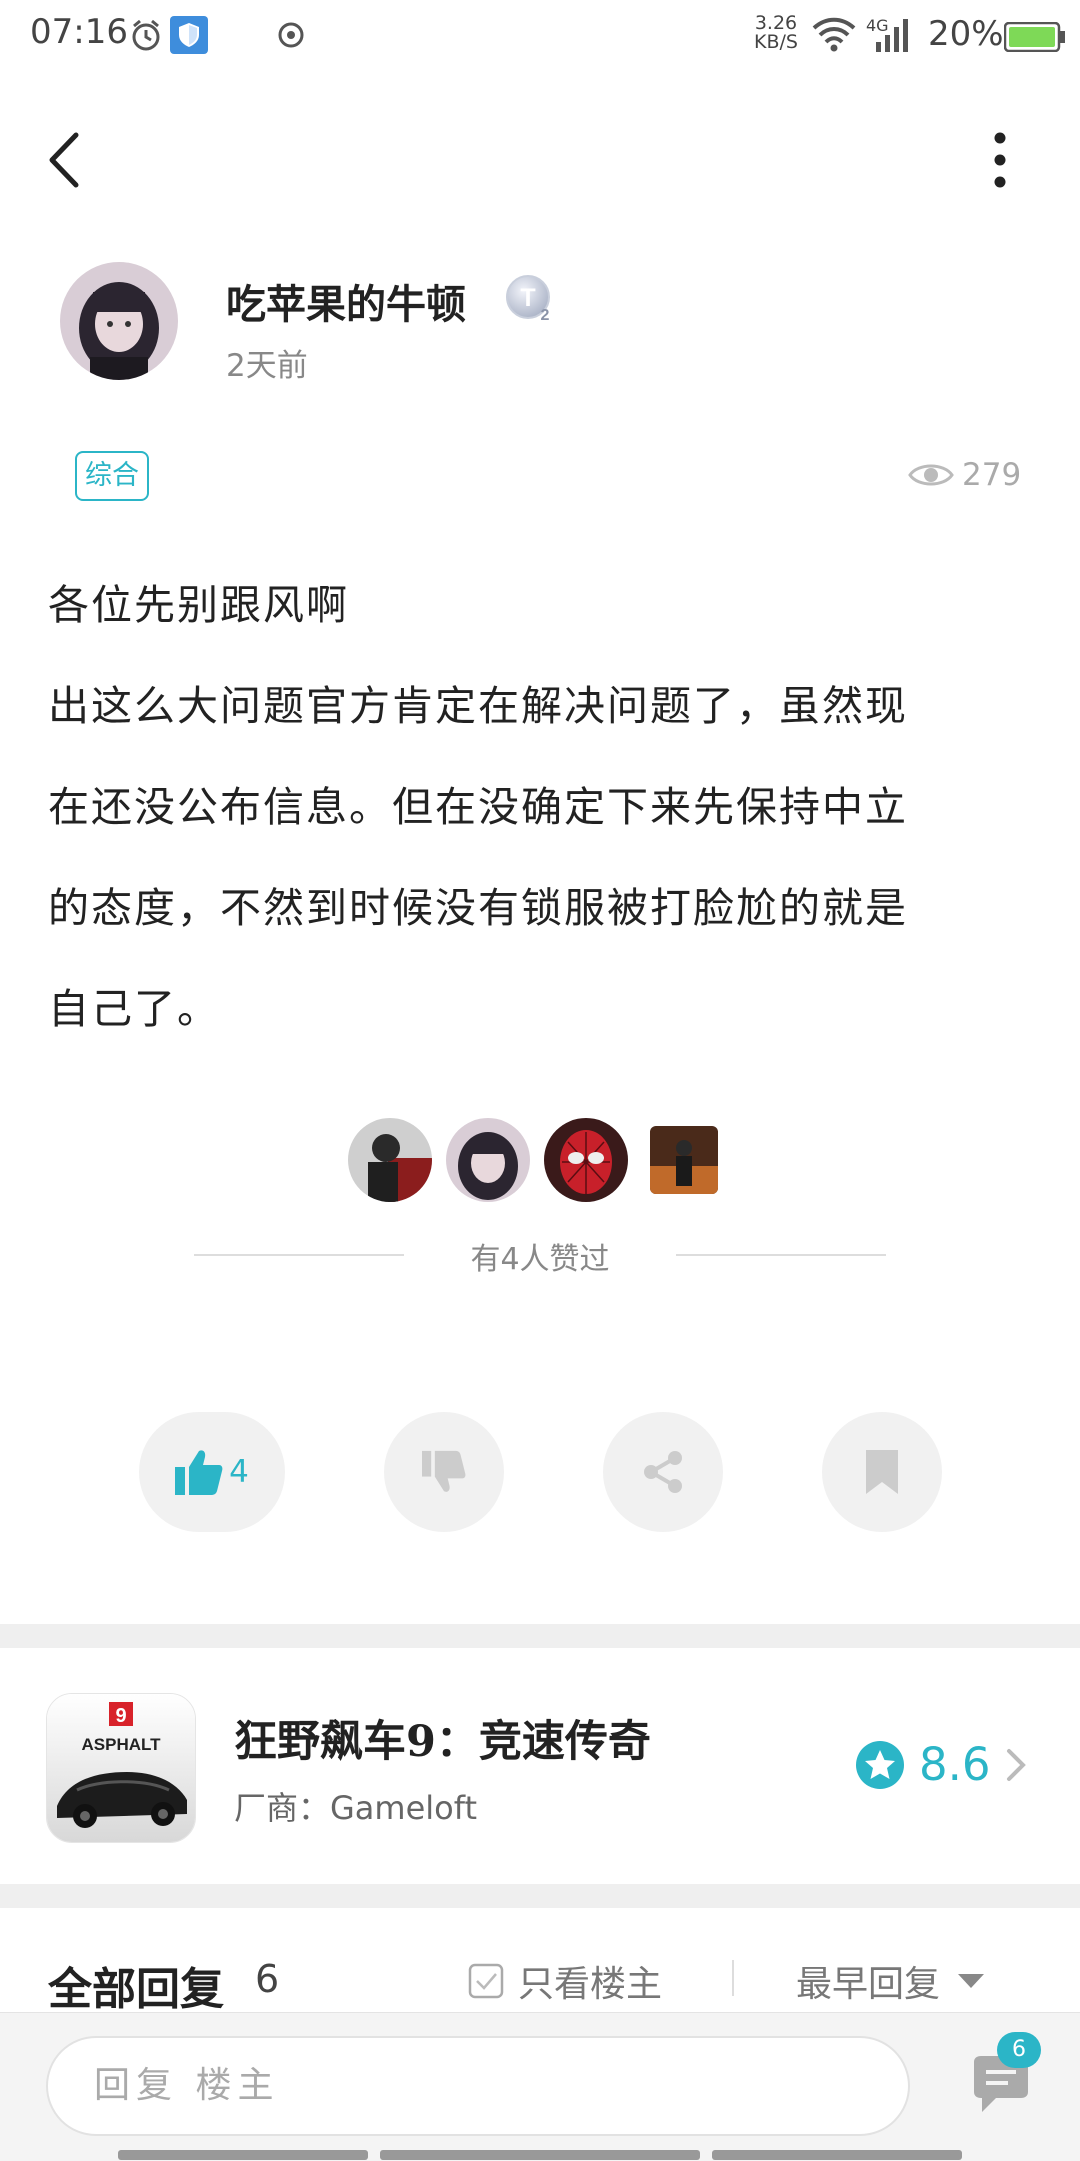  What do you see at coordinates (533, 1160) in the screenshot?
I see `likers-avatars` at bounding box center [533, 1160].